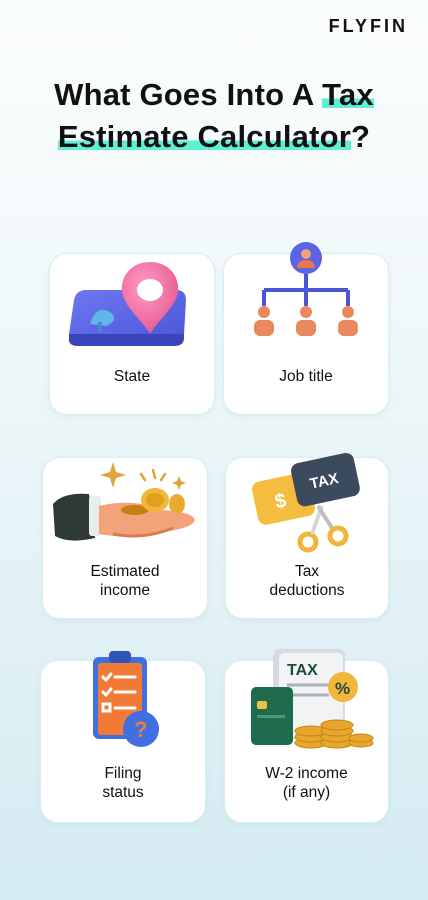 The width and height of the screenshot is (428, 900). Describe the element at coordinates (306, 502) in the screenshot. I see `tax-scissors-icon: $ TAX` at that location.